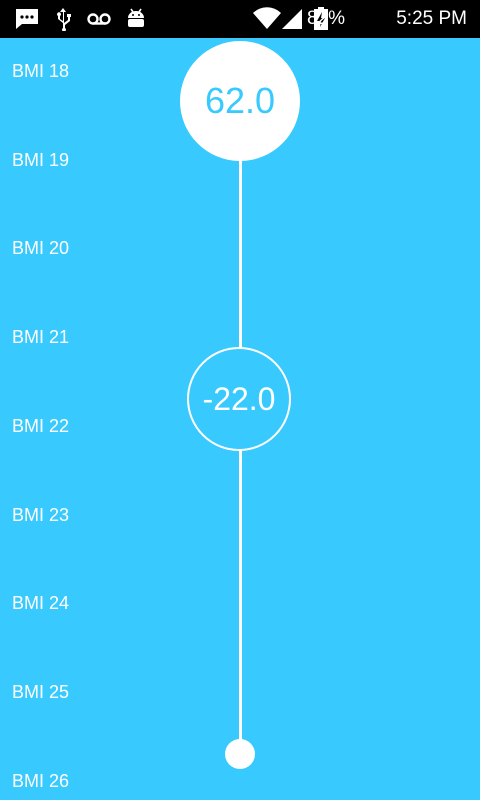 The image size is (480, 800). Describe the element at coordinates (64, 19) in the screenshot. I see `usb-icon` at that location.